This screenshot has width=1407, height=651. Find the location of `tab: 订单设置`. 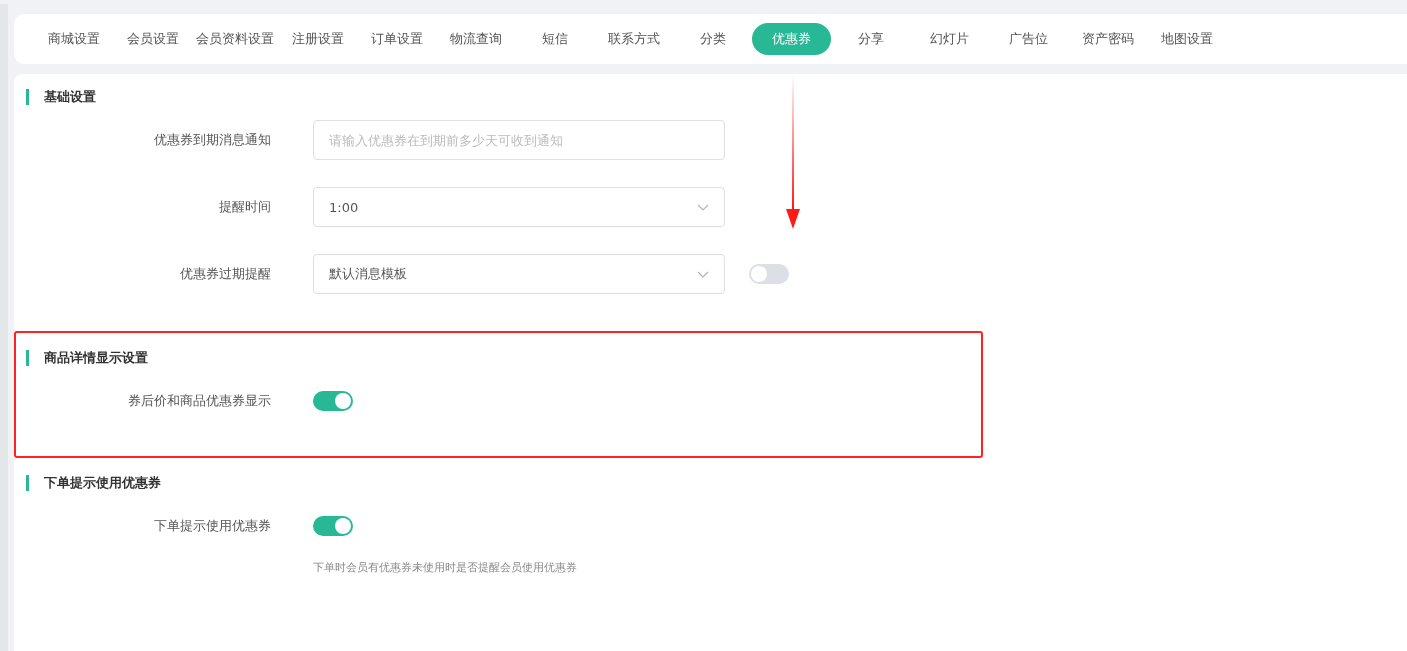

tab: 订单设置 is located at coordinates (396, 39).